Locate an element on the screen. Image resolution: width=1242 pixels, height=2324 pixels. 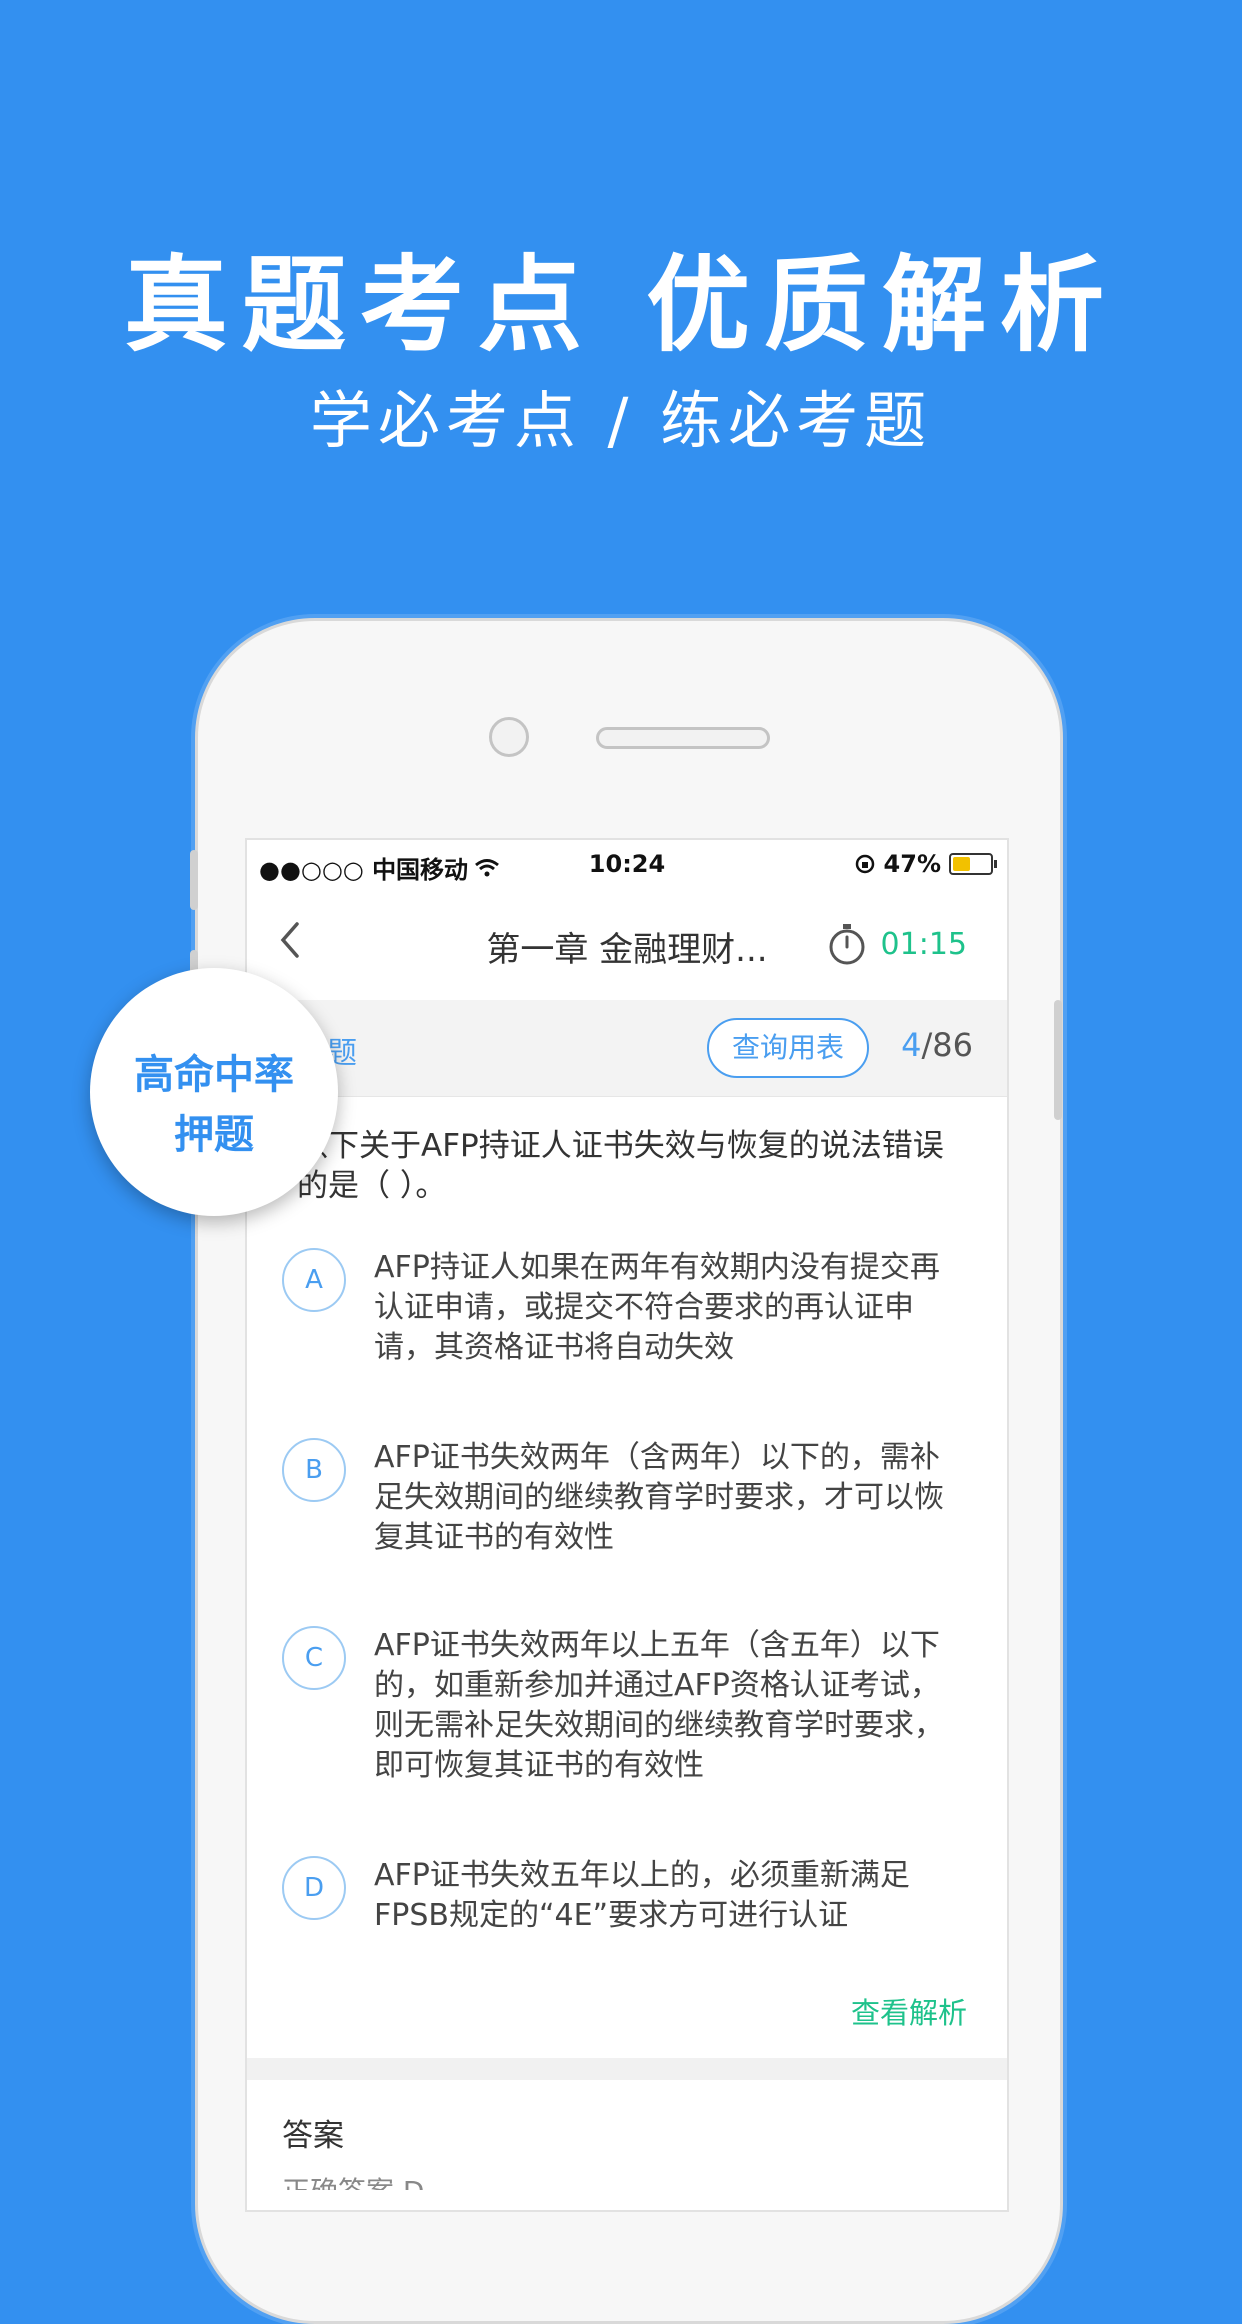
lookup-table-button: 查询用表 is located at coordinates (788, 1048).